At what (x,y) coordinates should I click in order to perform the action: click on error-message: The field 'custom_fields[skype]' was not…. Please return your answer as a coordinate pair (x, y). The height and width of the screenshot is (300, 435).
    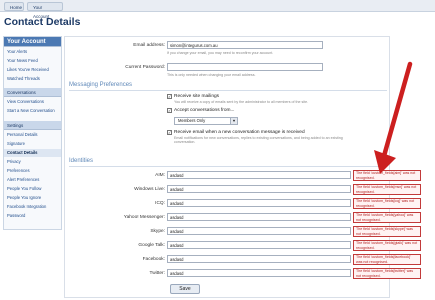
    Looking at the image, I should click on (387, 231).